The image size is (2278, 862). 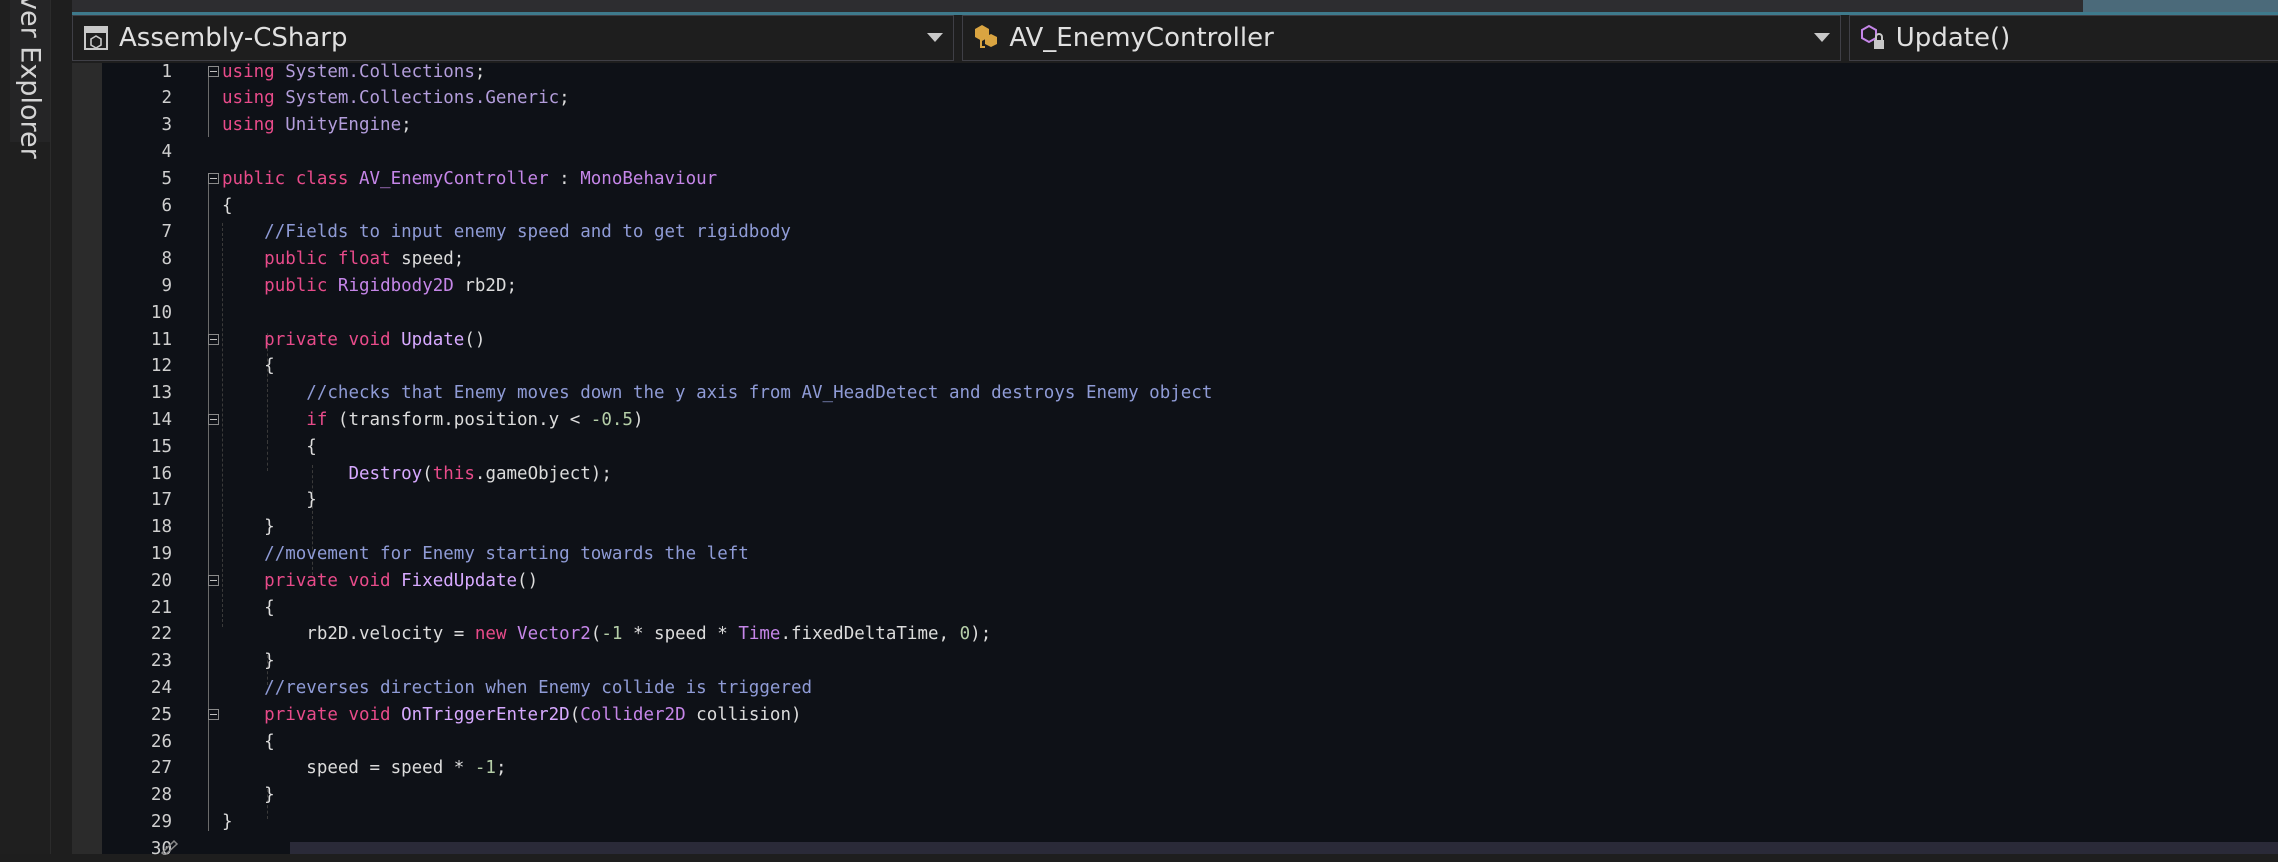 What do you see at coordinates (528, 580) in the screenshot?
I see `code-token: ()` at bounding box center [528, 580].